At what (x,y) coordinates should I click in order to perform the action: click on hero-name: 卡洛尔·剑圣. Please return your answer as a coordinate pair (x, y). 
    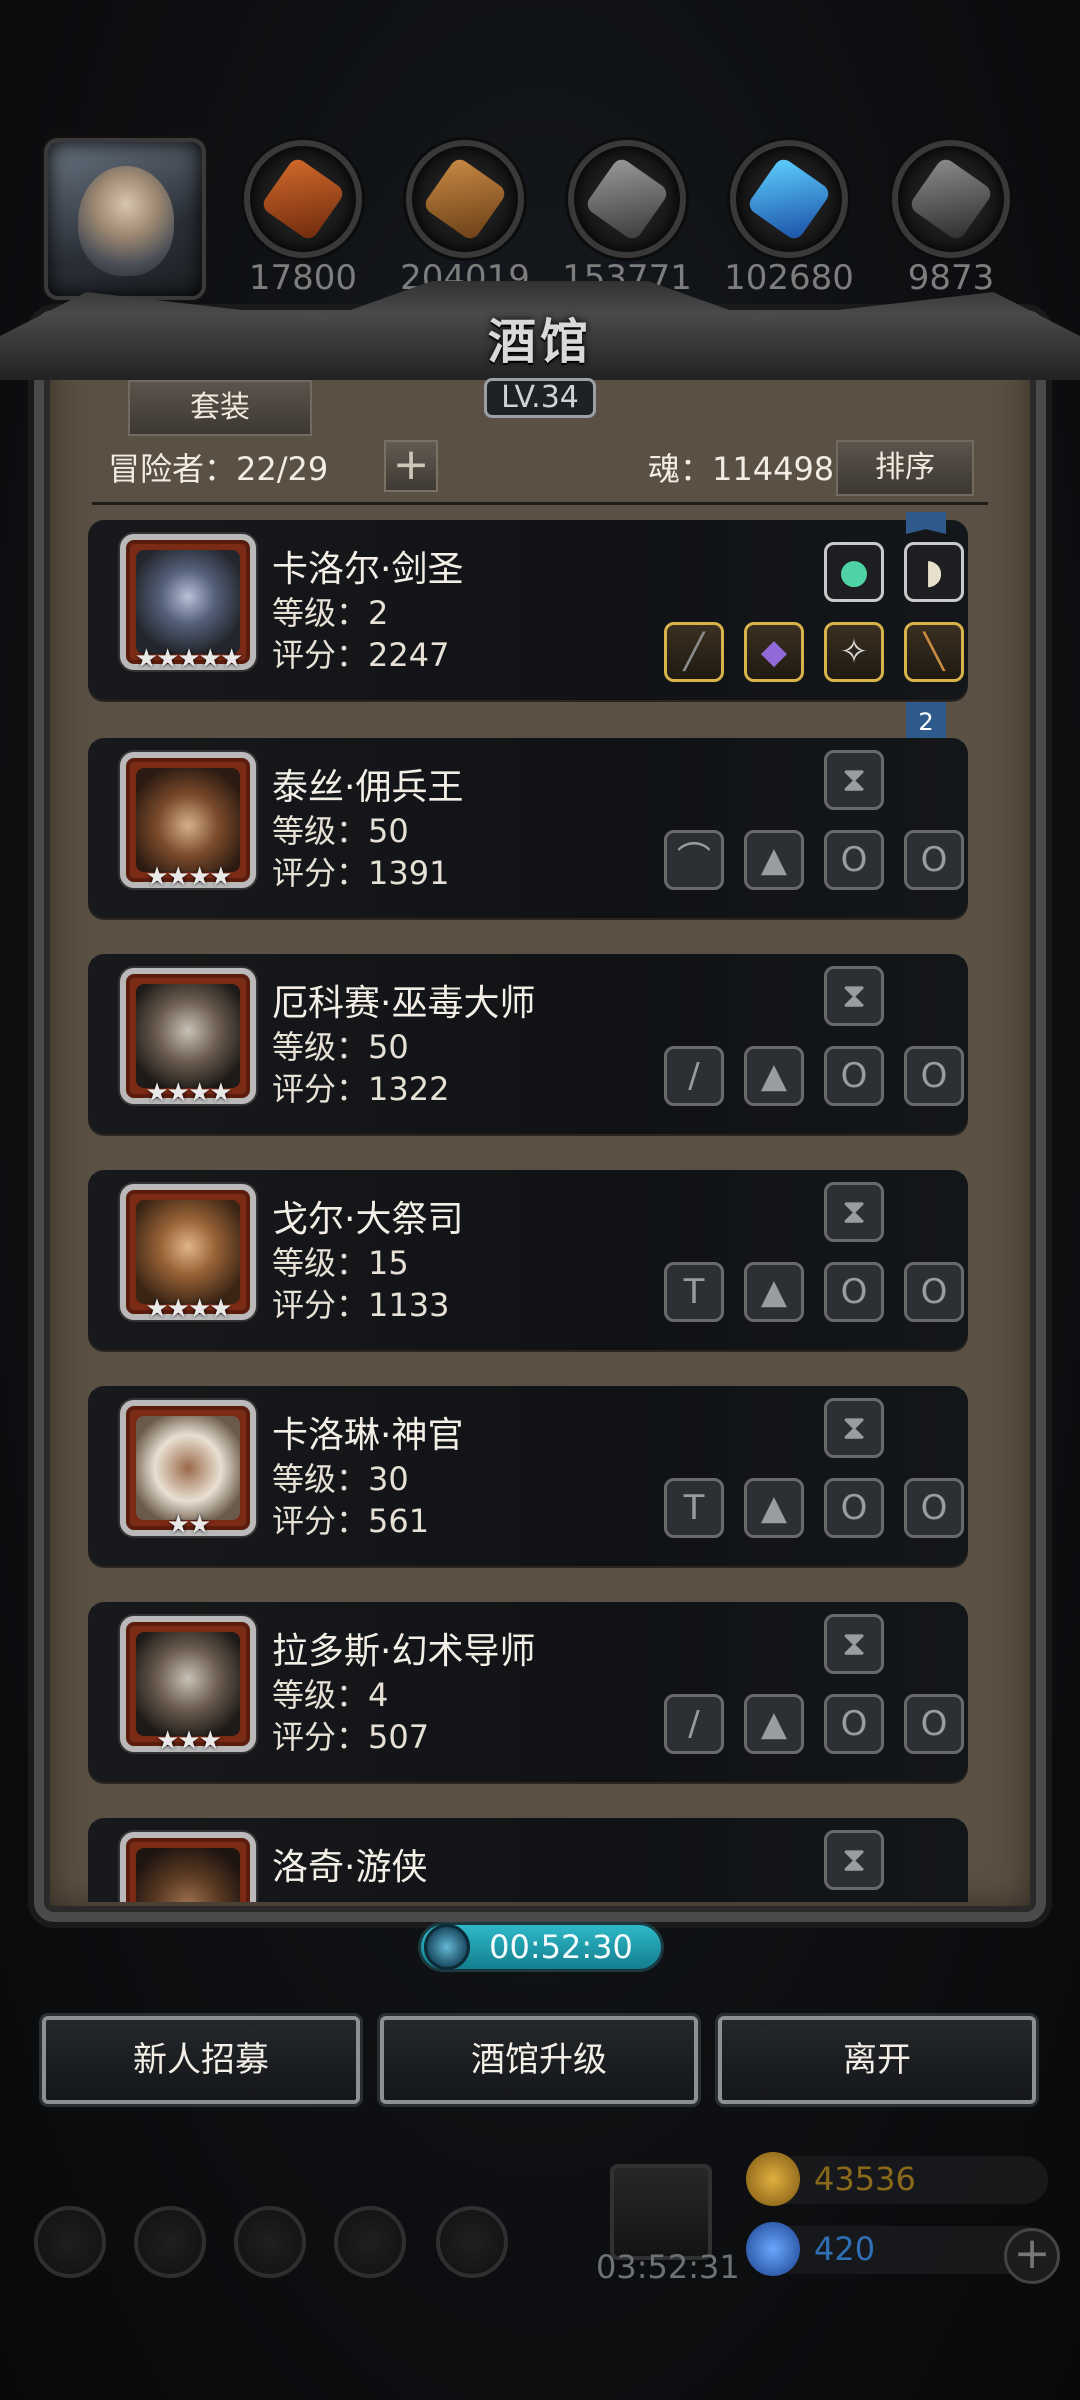
    Looking at the image, I should click on (368, 569).